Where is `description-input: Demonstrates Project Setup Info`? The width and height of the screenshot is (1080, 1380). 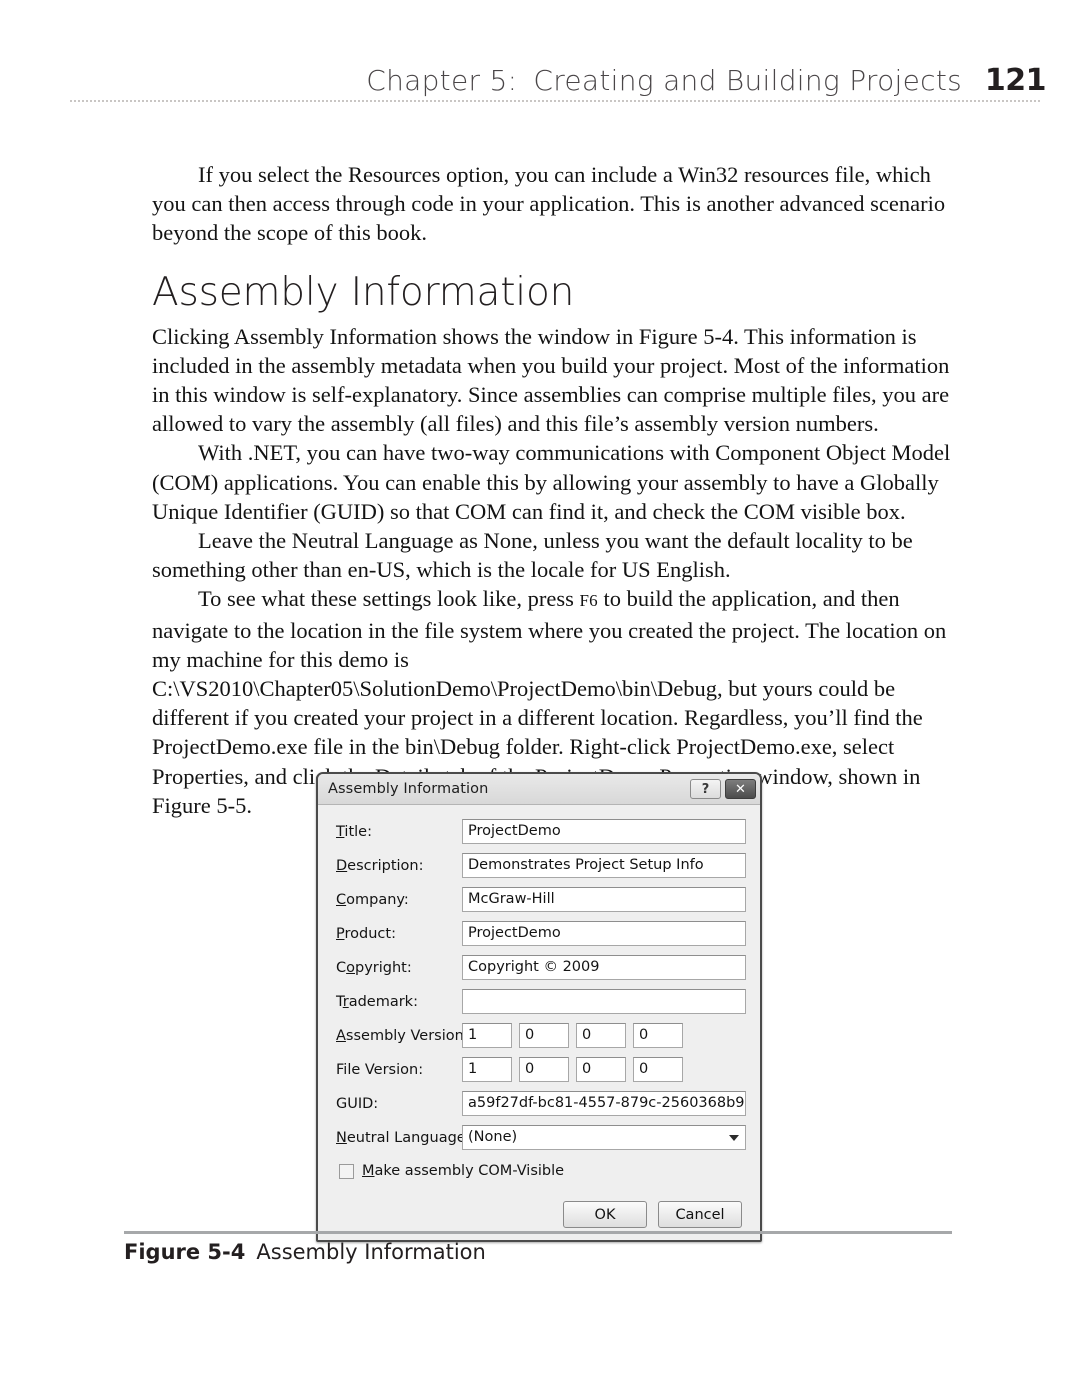 description-input: Demonstrates Project Setup Info is located at coordinates (604, 865).